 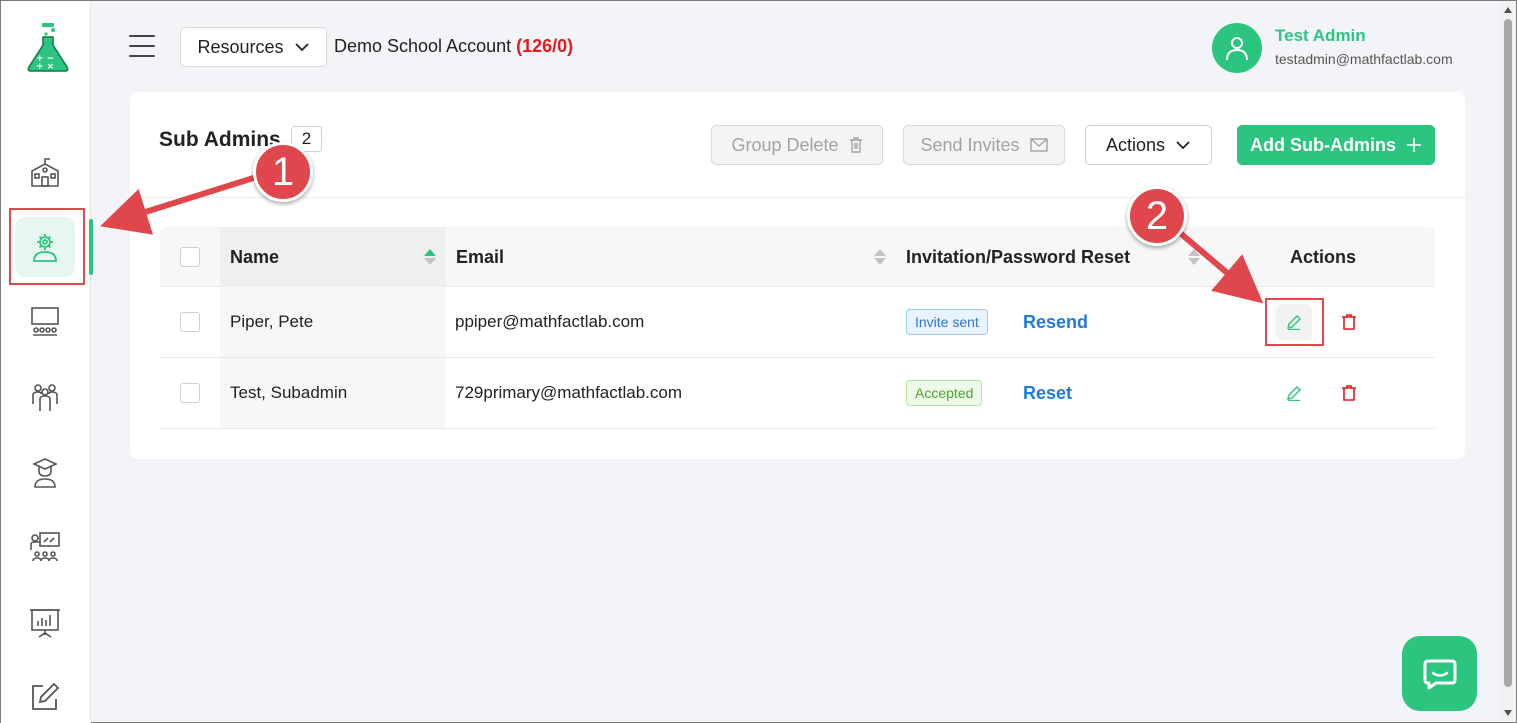 I want to click on add-sub-admins-button: Add Sub-Admins, so click(x=1336, y=145).